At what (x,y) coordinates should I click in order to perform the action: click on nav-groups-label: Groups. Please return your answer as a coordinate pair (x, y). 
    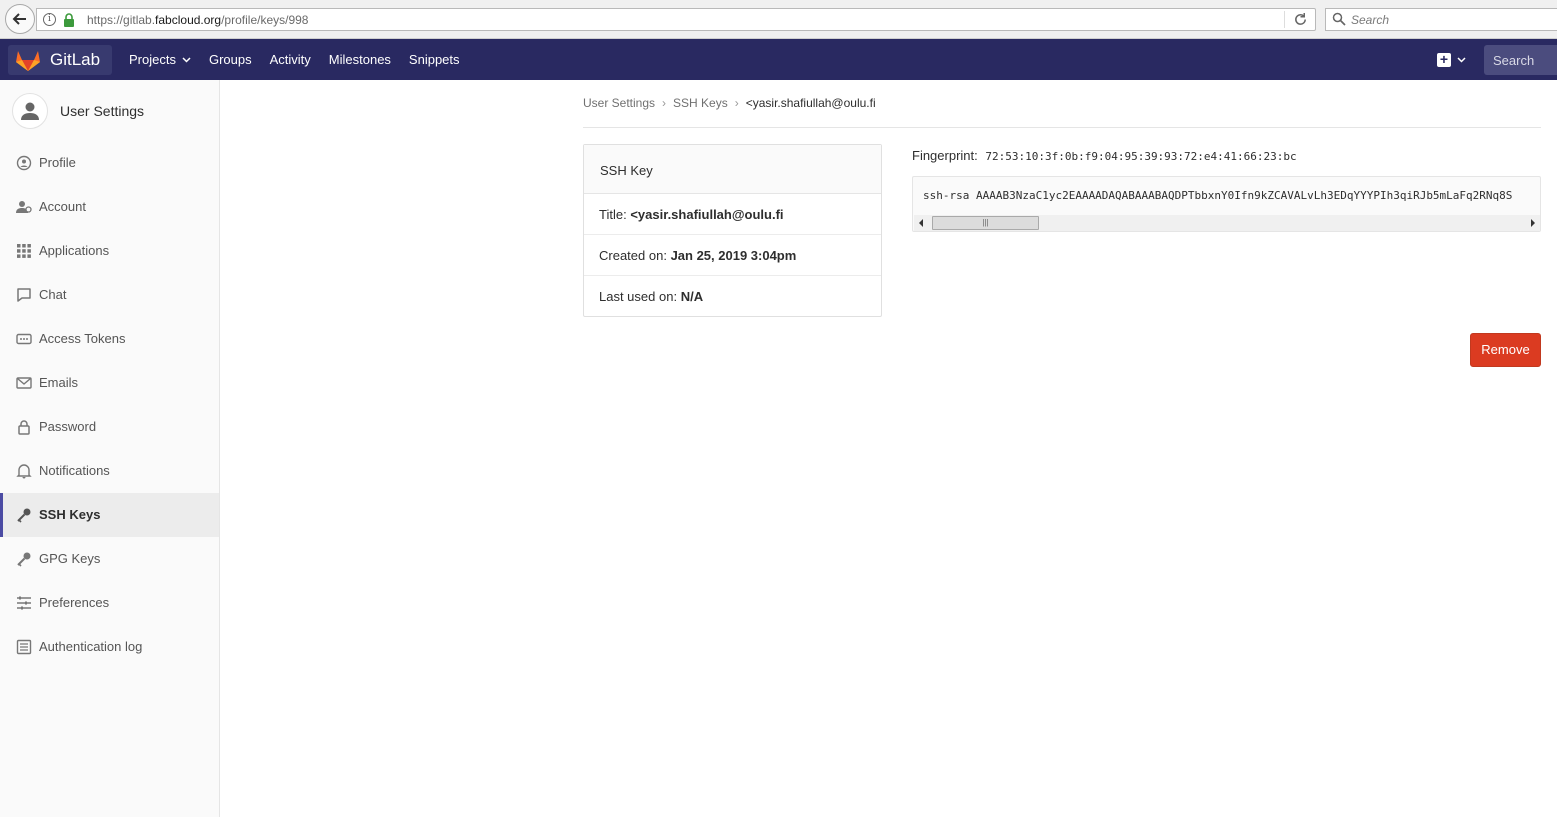
    Looking at the image, I should click on (230, 59).